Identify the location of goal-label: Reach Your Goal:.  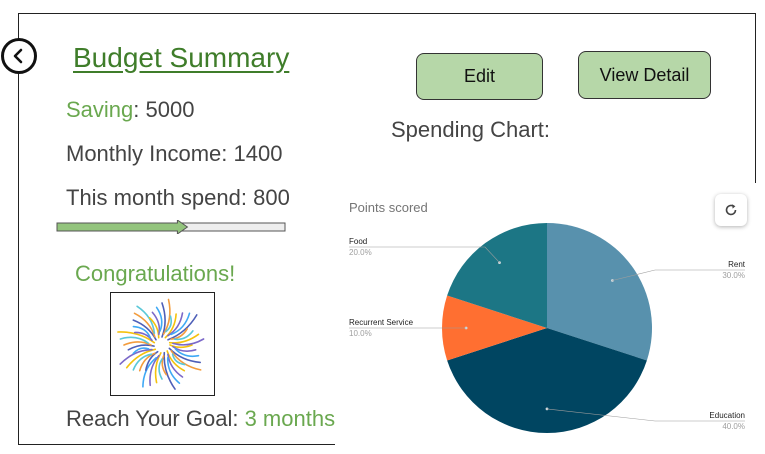
(155, 418).